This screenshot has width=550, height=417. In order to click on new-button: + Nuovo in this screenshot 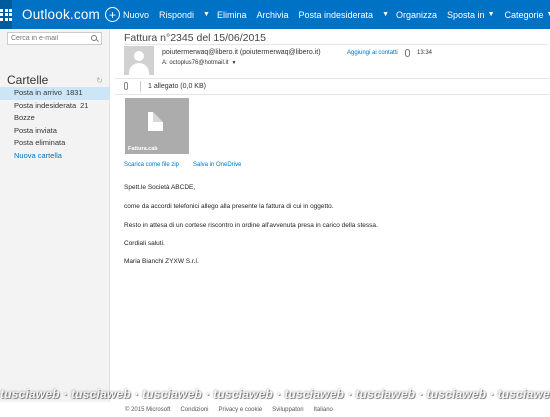, I will do `click(127, 14)`.